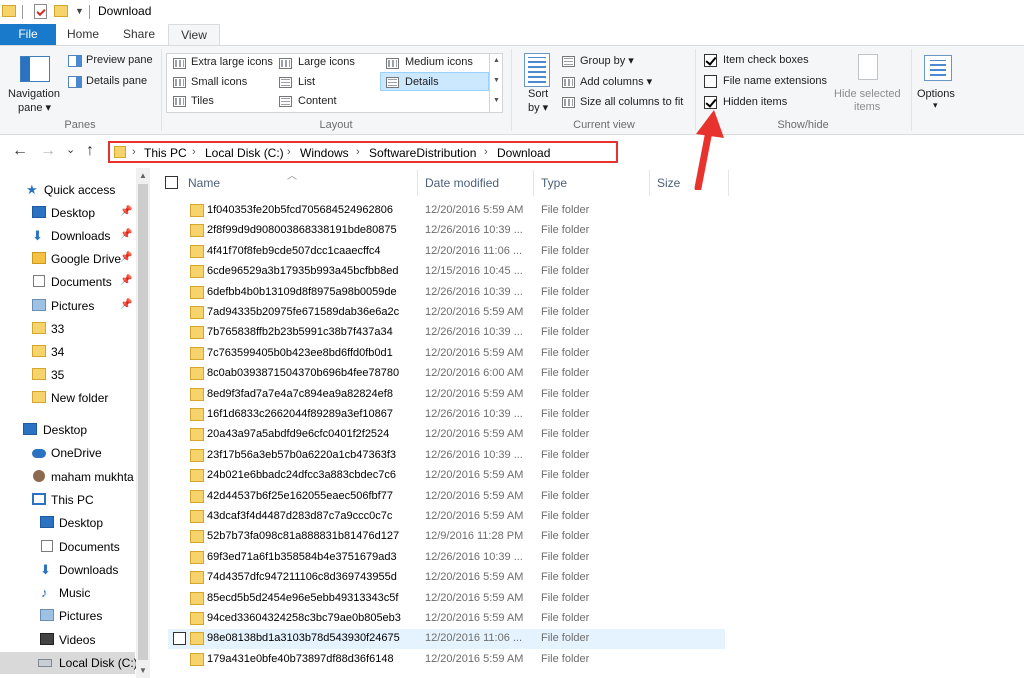 The height and width of the screenshot is (678, 1024). What do you see at coordinates (67, 477) in the screenshot?
I see `nav-item-user: maham mukhta` at bounding box center [67, 477].